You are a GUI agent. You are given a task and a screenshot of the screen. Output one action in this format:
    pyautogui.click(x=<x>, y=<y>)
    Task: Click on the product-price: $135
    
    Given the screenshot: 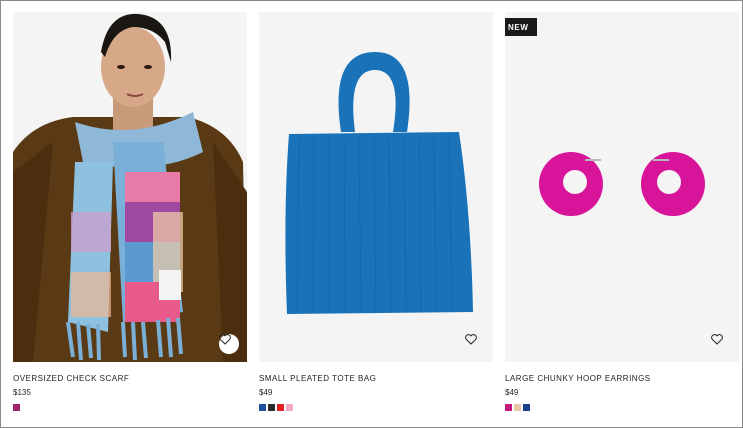 What is the action you would take?
    pyautogui.click(x=22, y=392)
    